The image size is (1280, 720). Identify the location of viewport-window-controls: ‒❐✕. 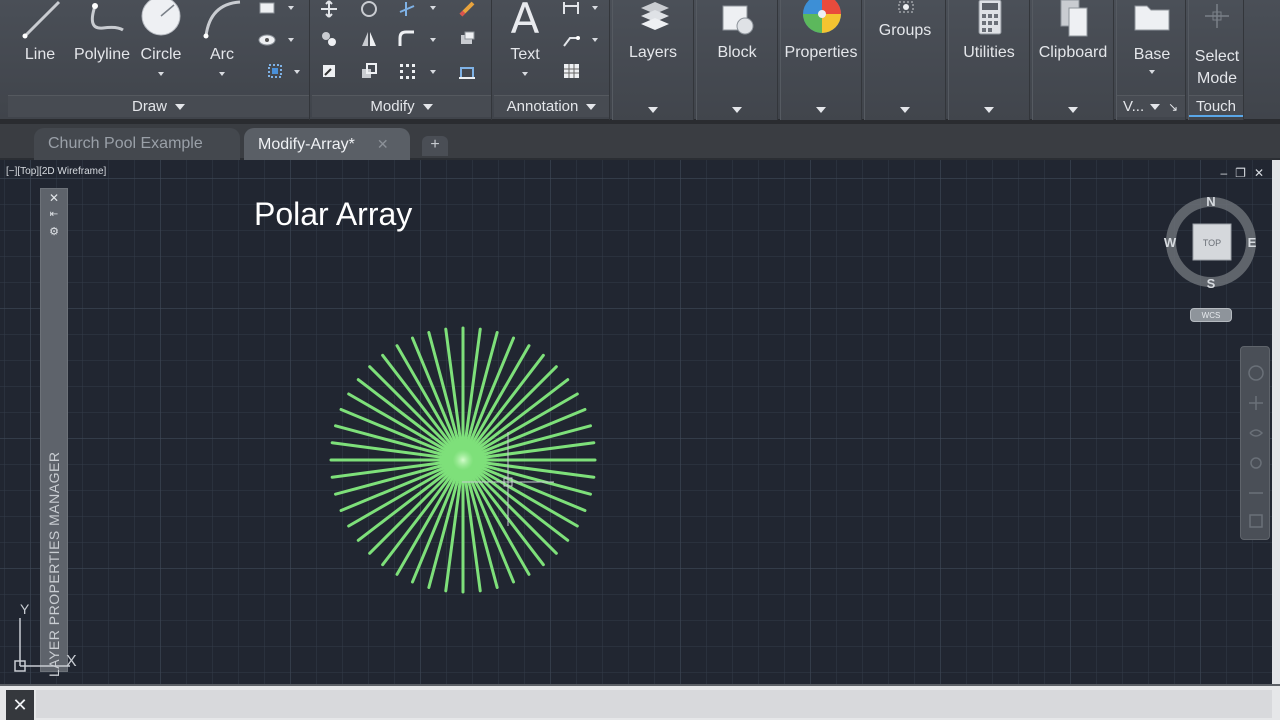
(1246, 173).